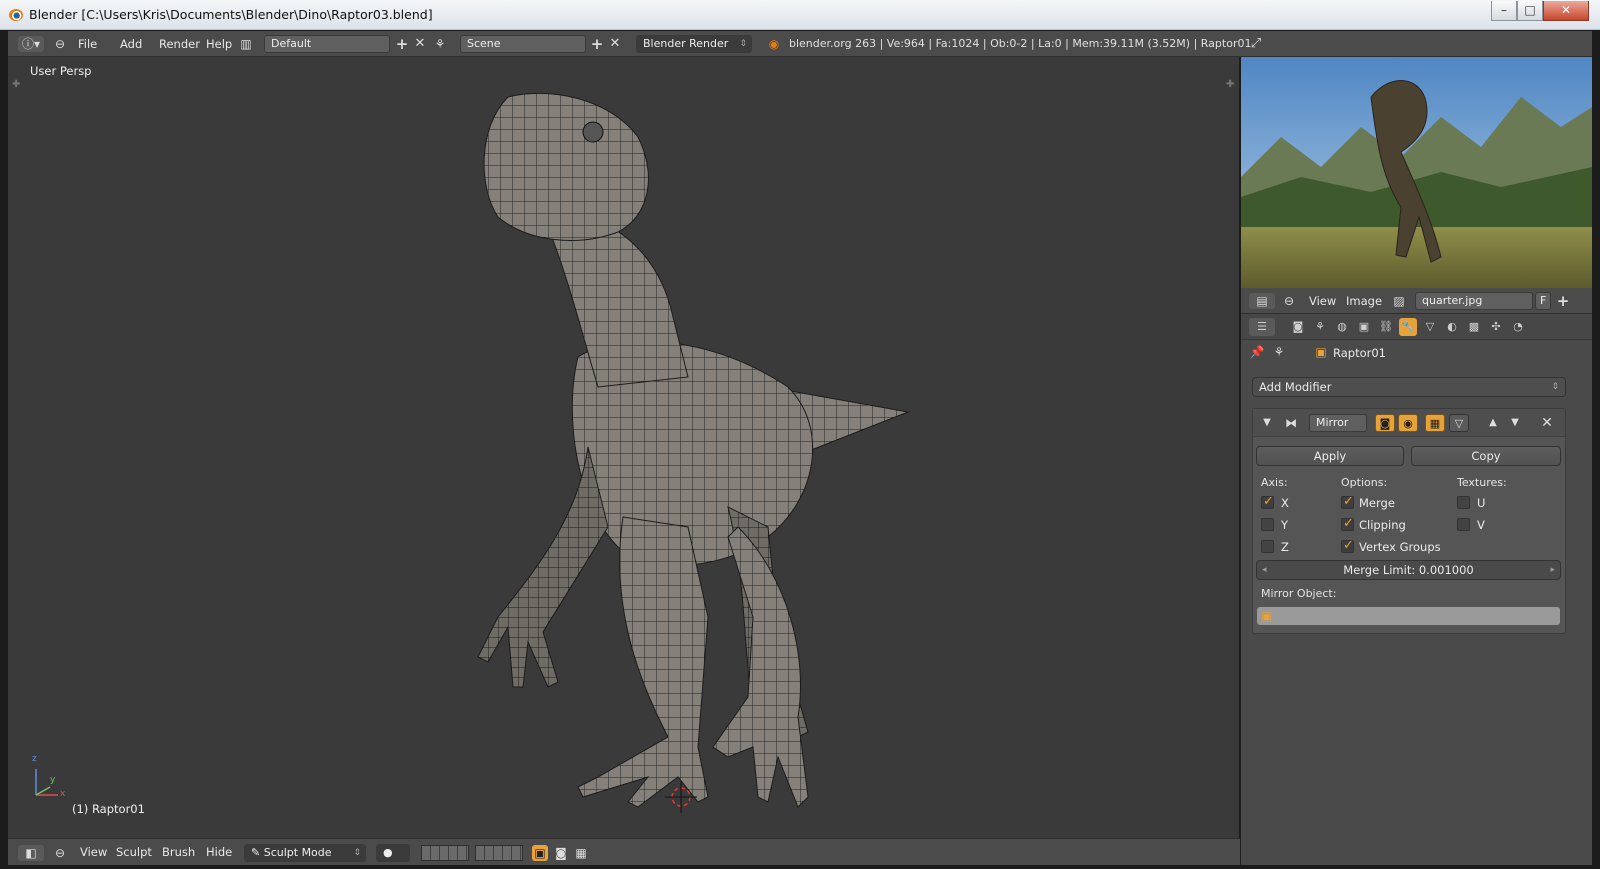 This screenshot has height=869, width=1600. Describe the element at coordinates (1320, 327) in the screenshot. I see `scene-tab-icon: ⚘` at that location.